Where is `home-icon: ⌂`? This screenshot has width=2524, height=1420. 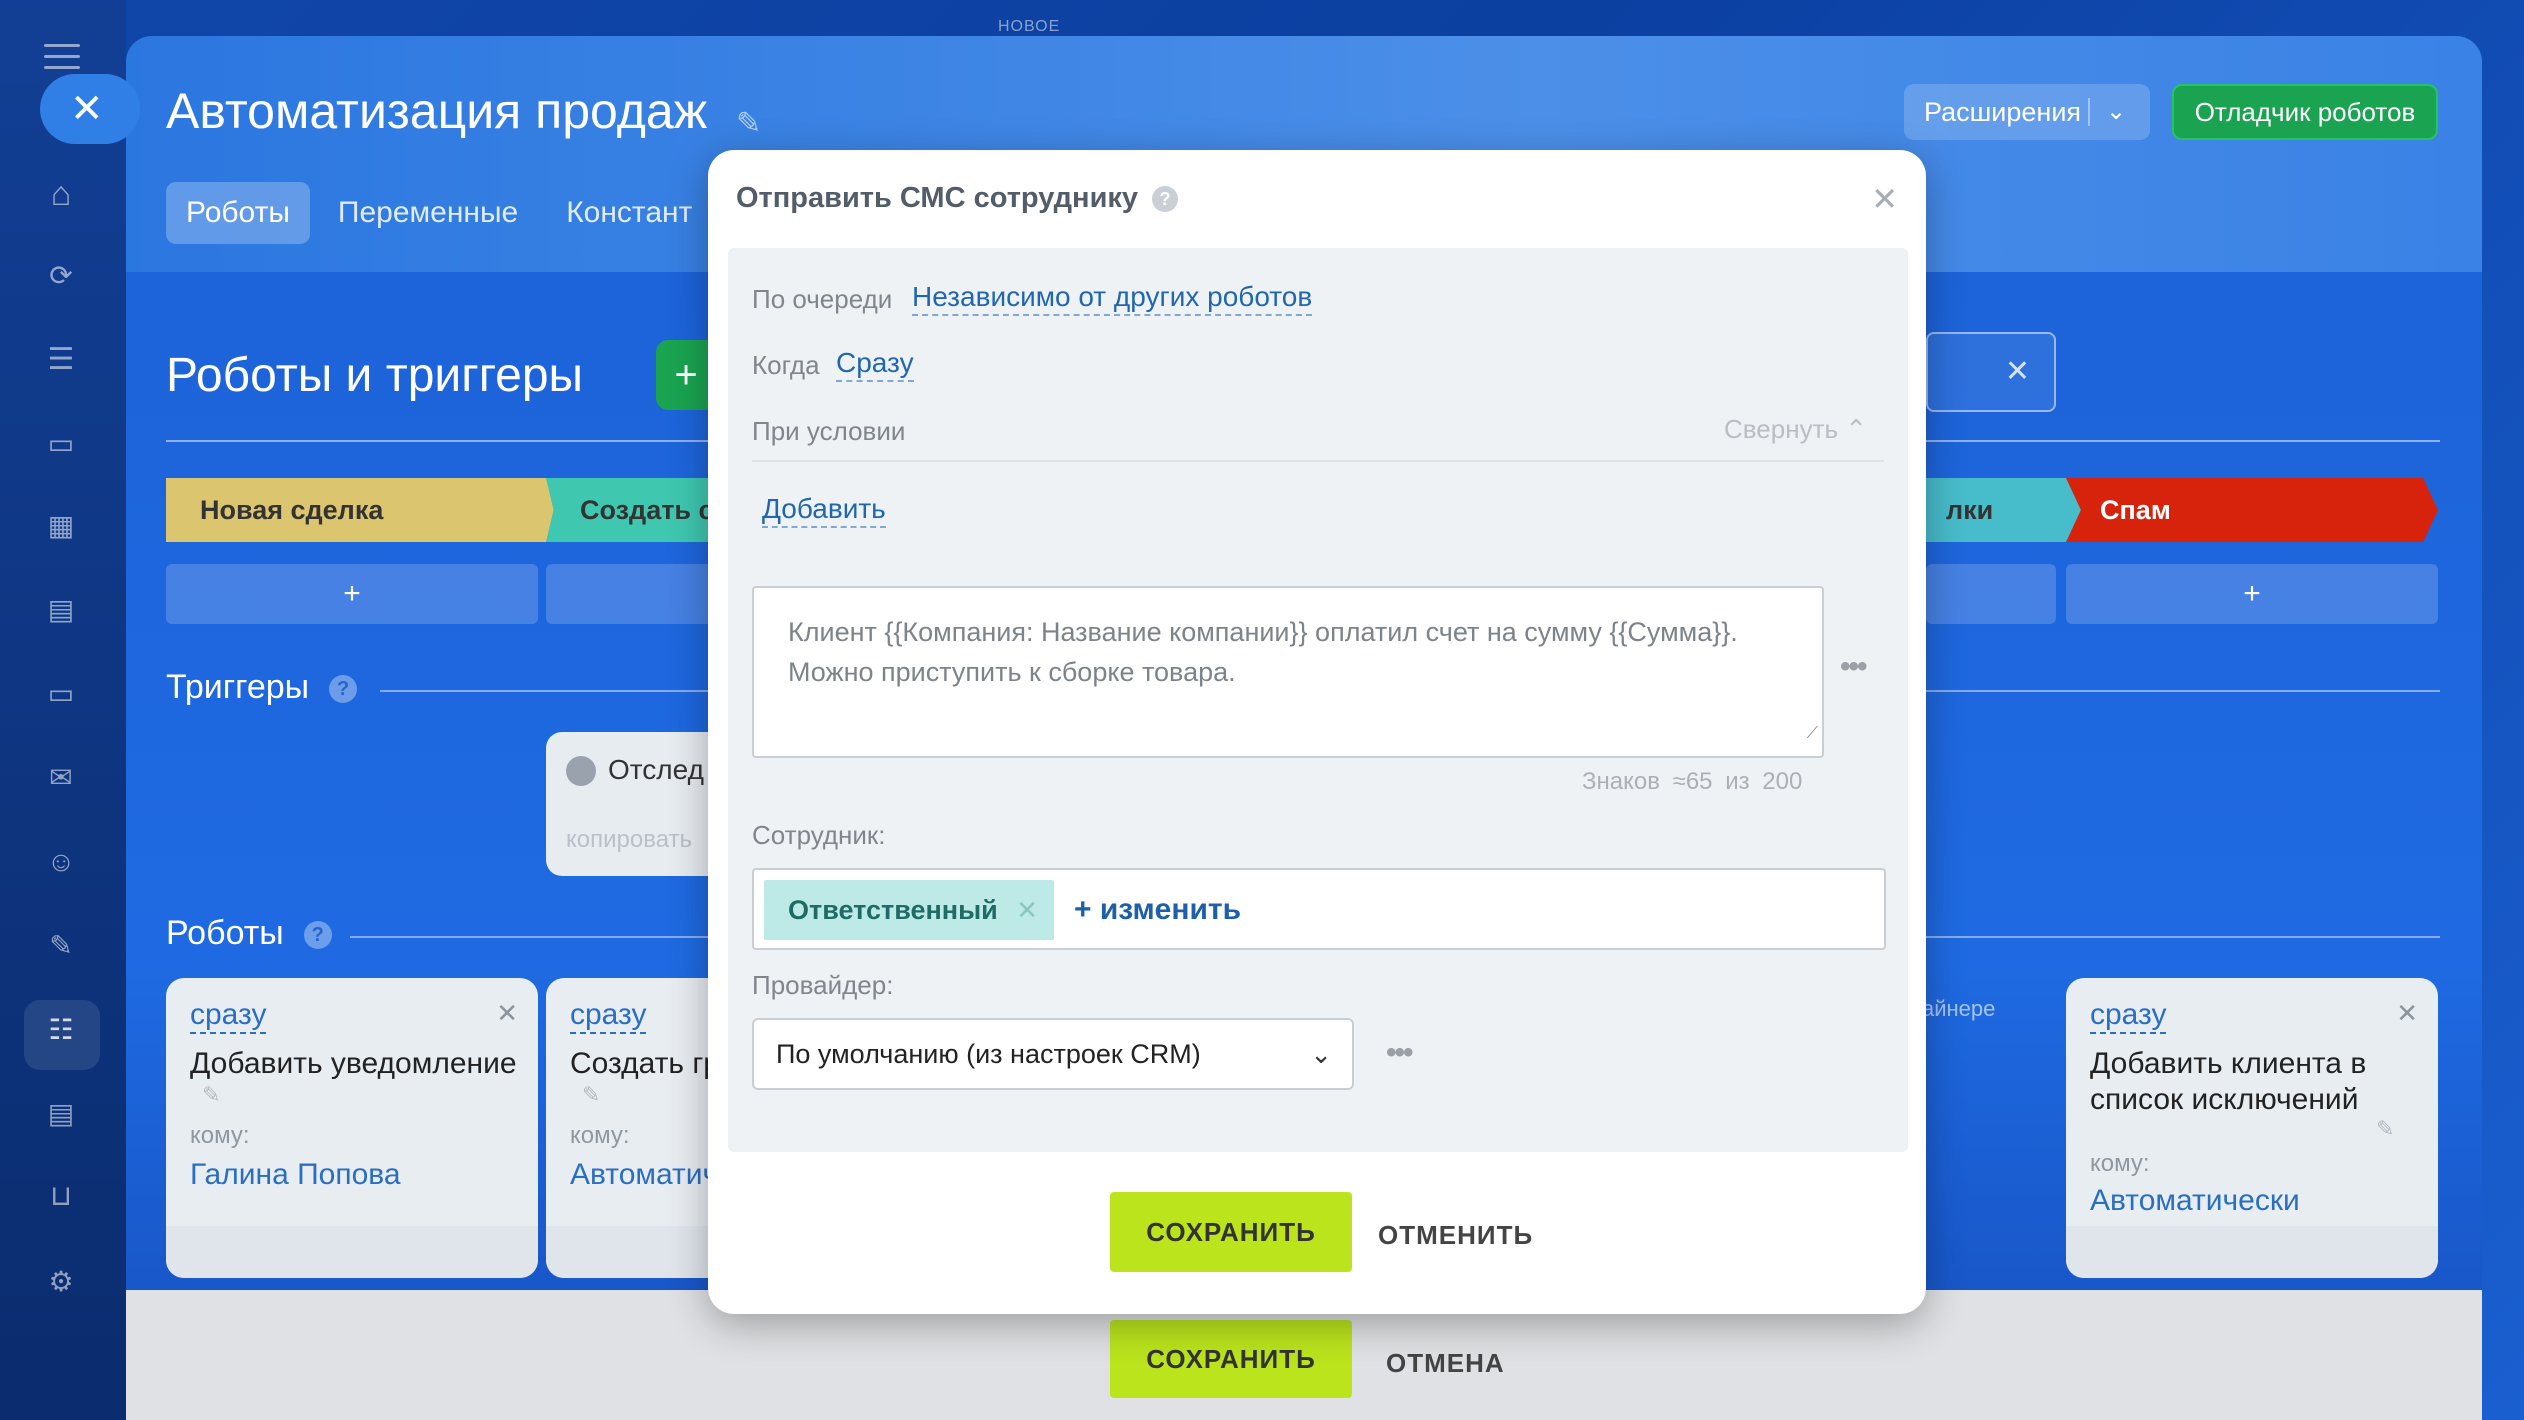 home-icon: ⌂ is located at coordinates (61, 194).